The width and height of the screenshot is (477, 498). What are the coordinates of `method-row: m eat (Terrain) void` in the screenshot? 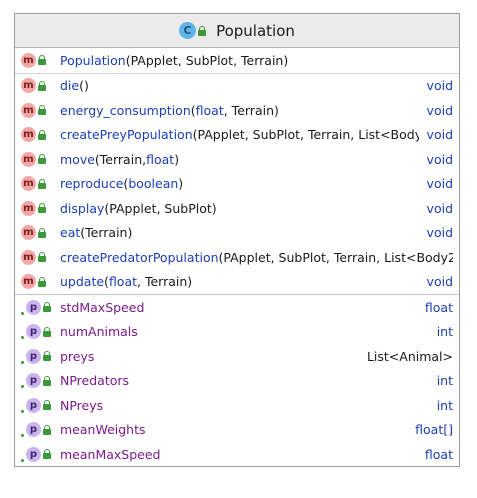 It's located at (237, 233).